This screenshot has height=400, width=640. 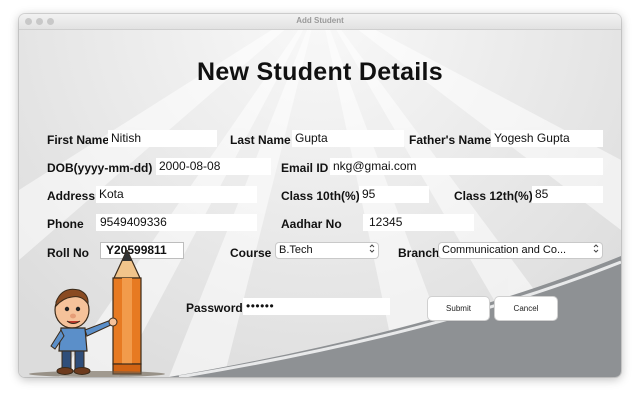 What do you see at coordinates (100, 168) in the screenshot?
I see `dob-label: DOB(yyyy-mm-dd)` at bounding box center [100, 168].